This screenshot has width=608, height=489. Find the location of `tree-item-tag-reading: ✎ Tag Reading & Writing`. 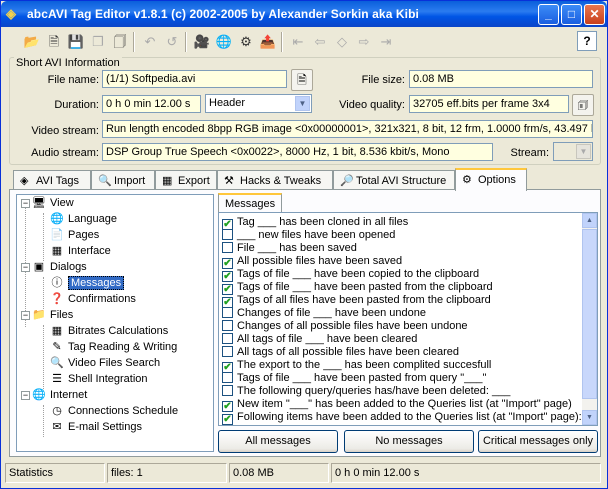

tree-item-tag-reading: ✎ Tag Reading & Writing is located at coordinates (113, 347).